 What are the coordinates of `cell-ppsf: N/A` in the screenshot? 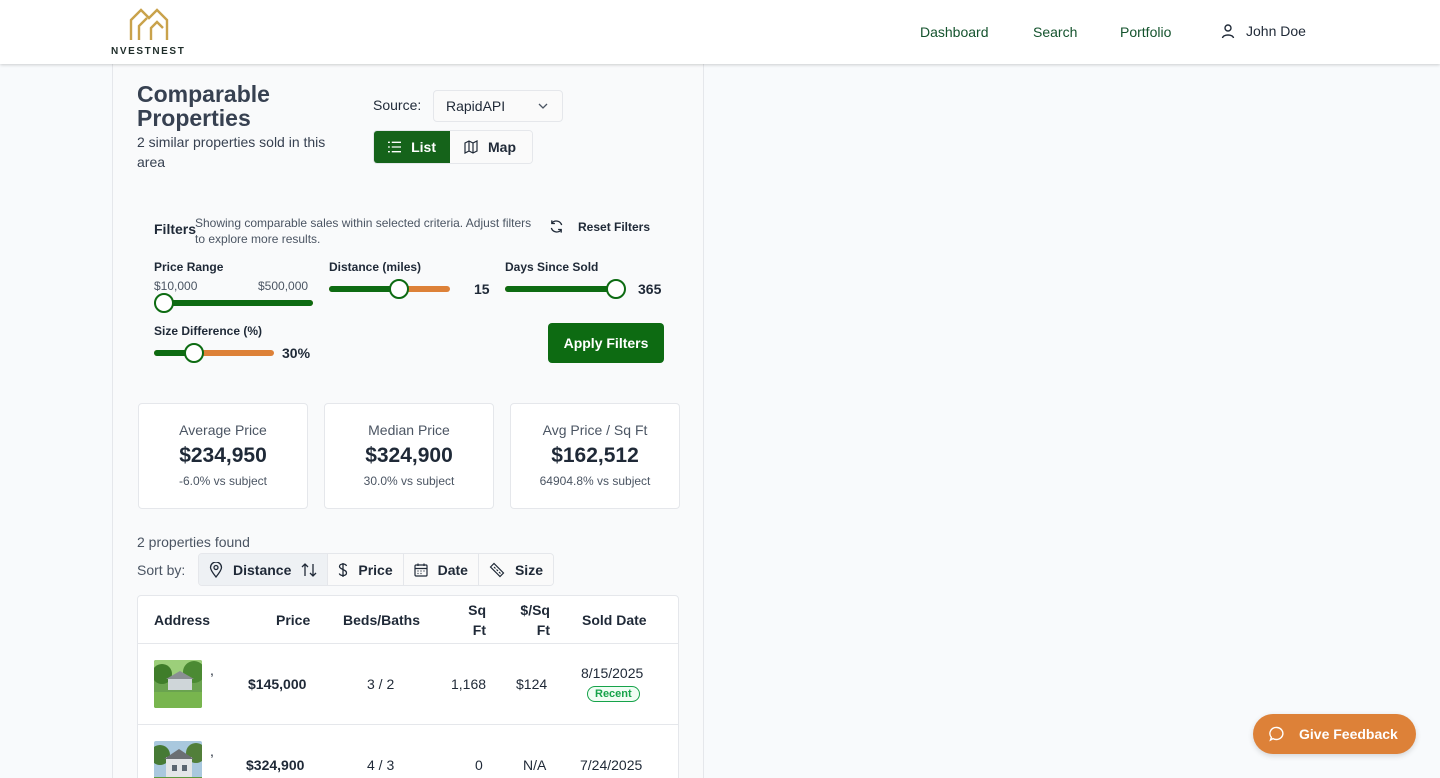 It's located at (535, 765).